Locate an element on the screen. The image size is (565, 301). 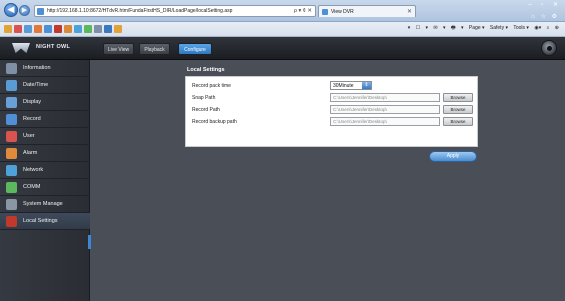
record-backup-path-value: C:\Users\Jennifer\Desktop\ is located at coordinates (360, 121).